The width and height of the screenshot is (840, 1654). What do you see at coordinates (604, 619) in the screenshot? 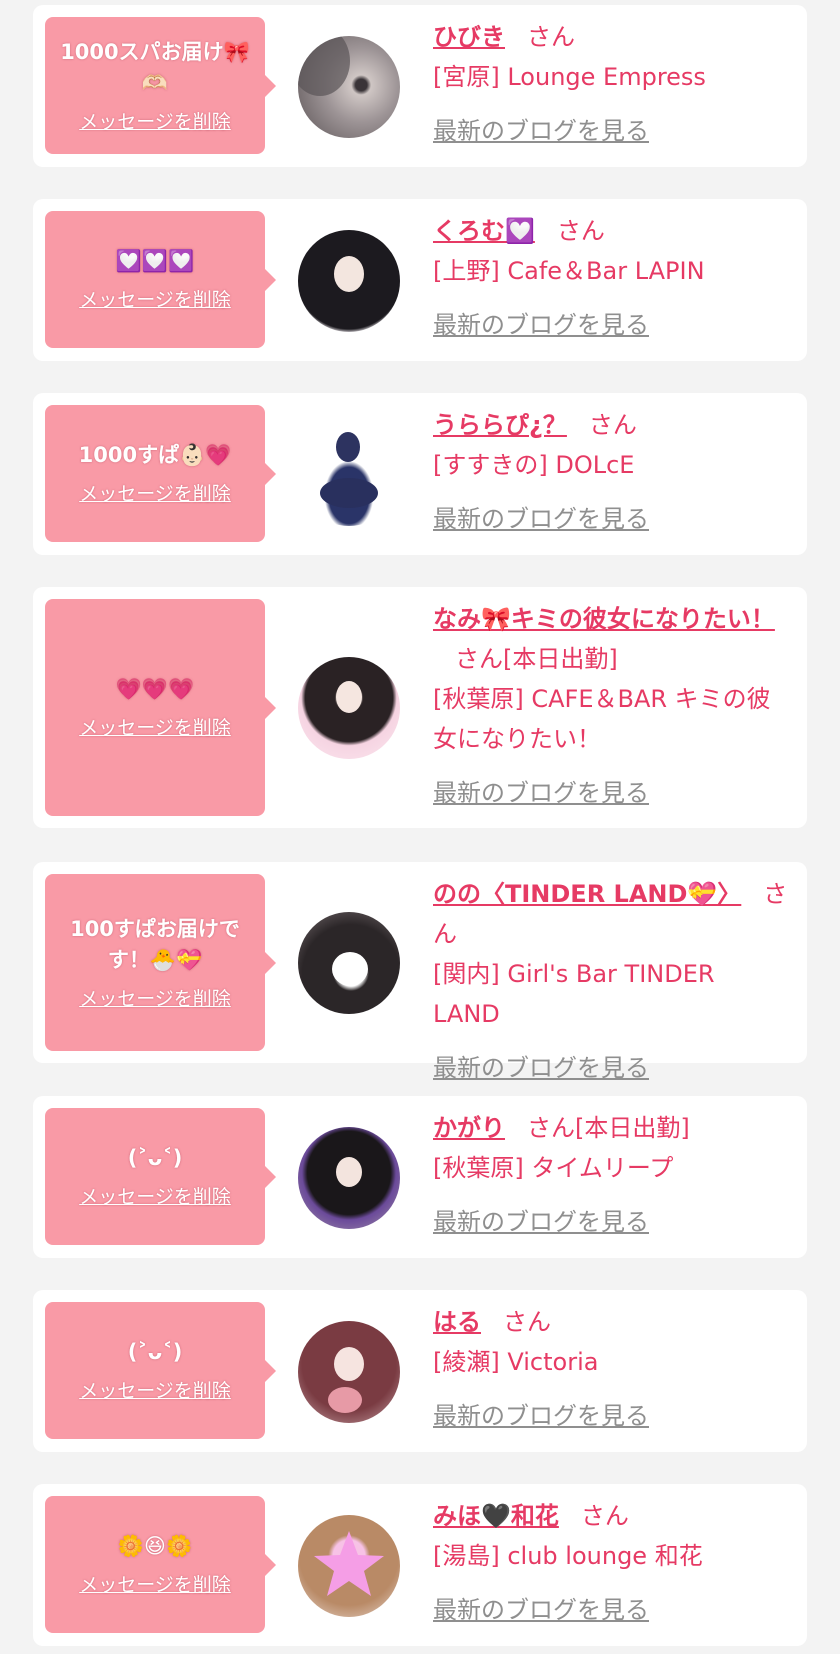
I see `cast-name-link: なみ🎀キミの彼女になりたい！` at bounding box center [604, 619].